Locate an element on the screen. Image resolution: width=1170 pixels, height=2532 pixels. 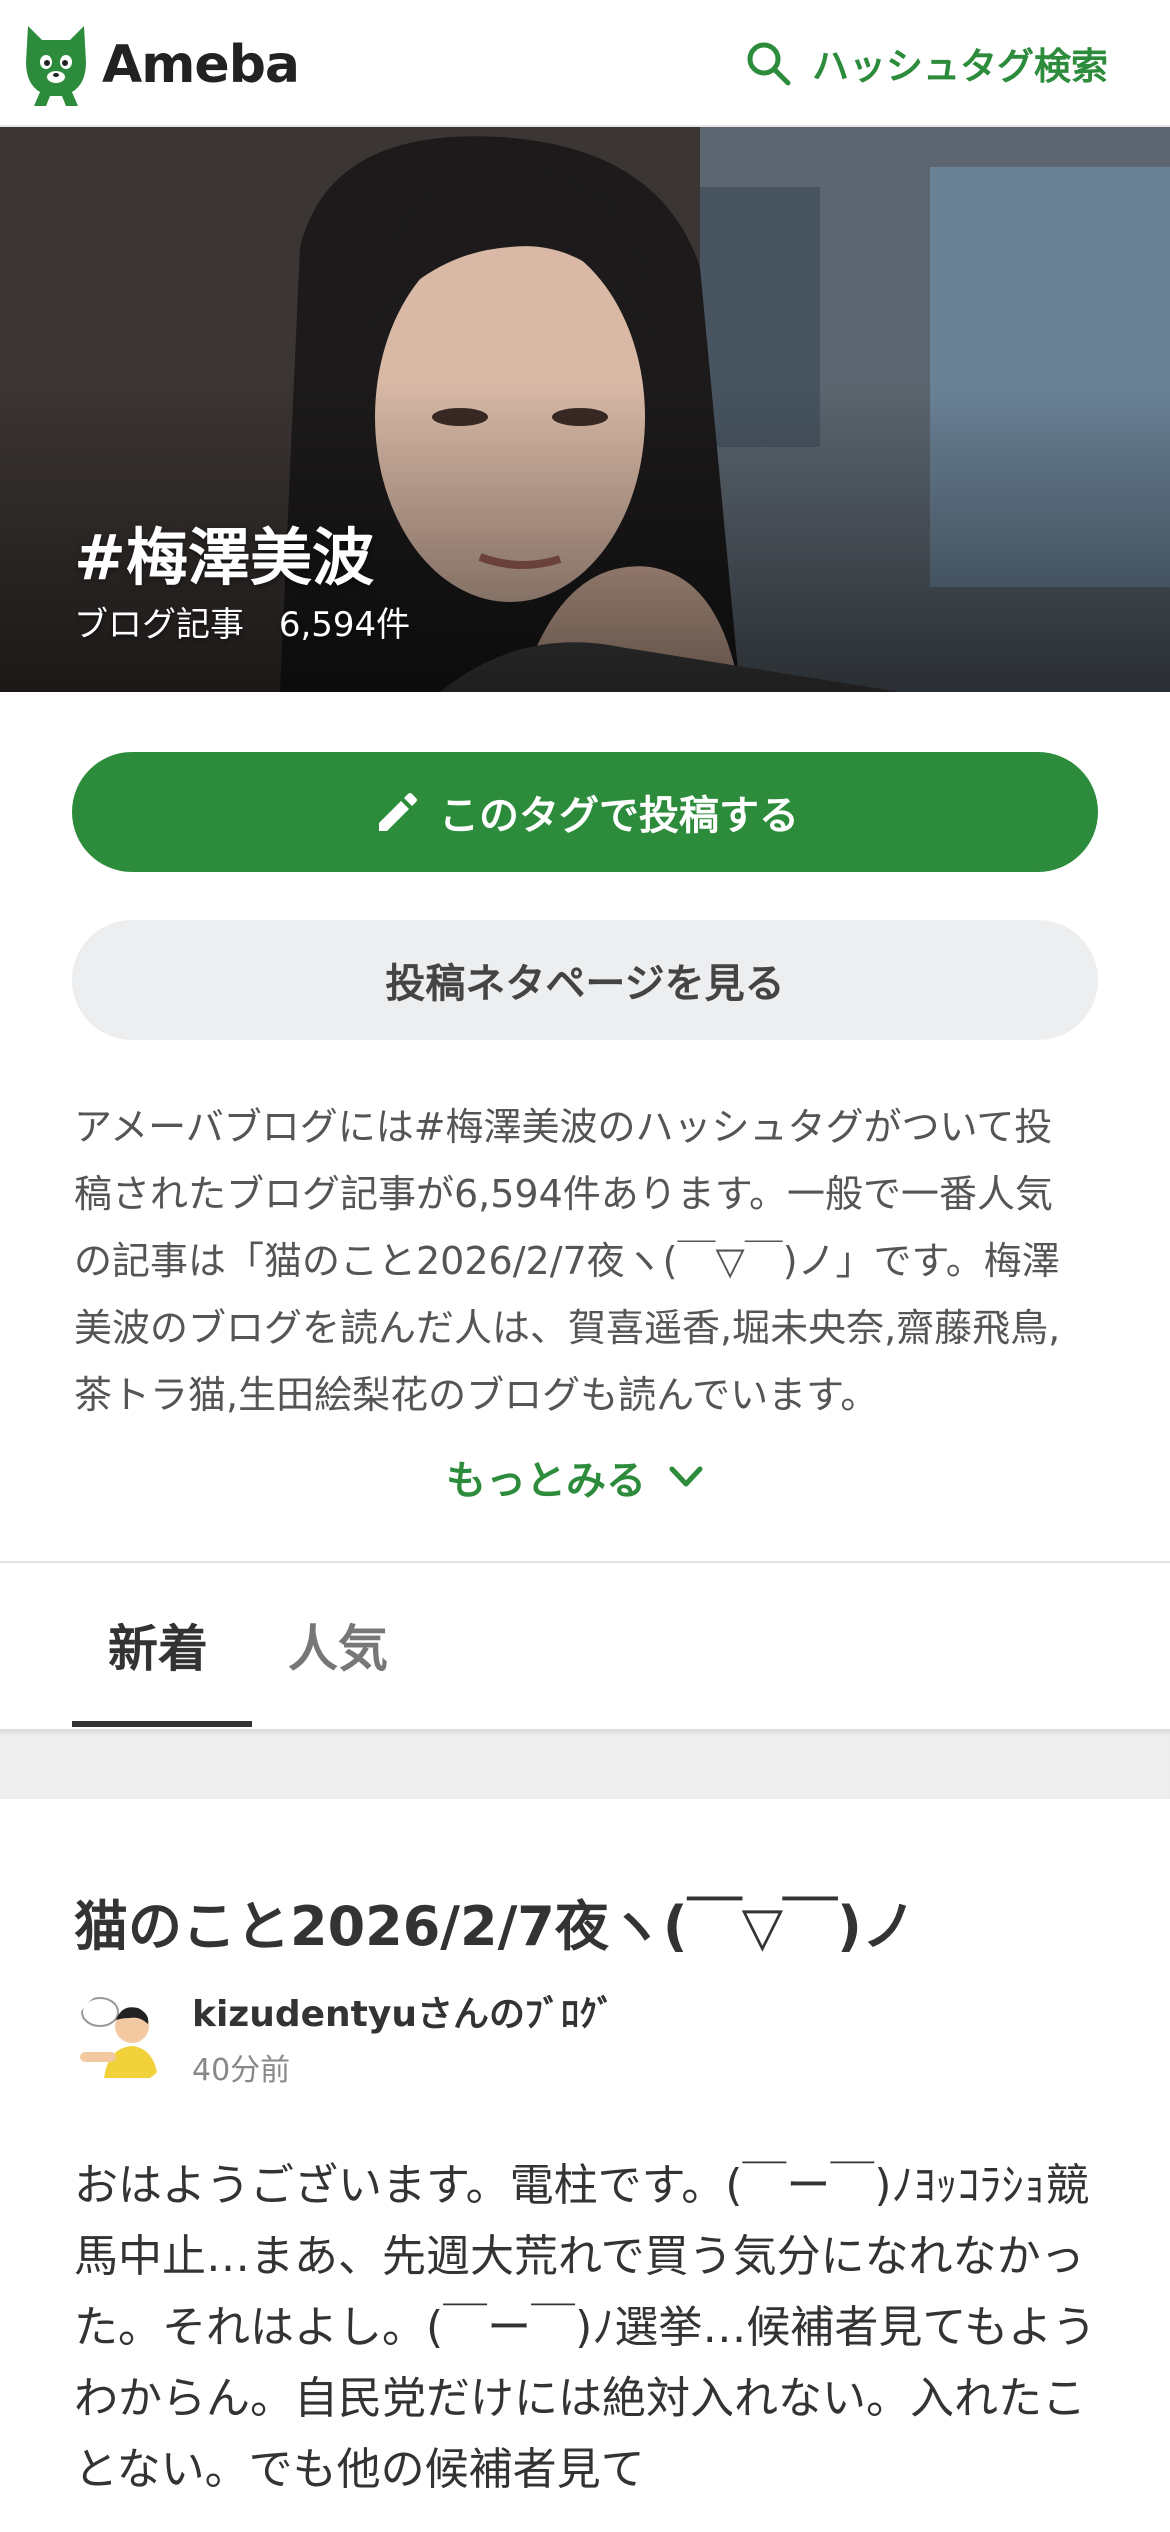
hashtag-search-link: ハッシュタグ検索 is located at coordinates (926, 63).